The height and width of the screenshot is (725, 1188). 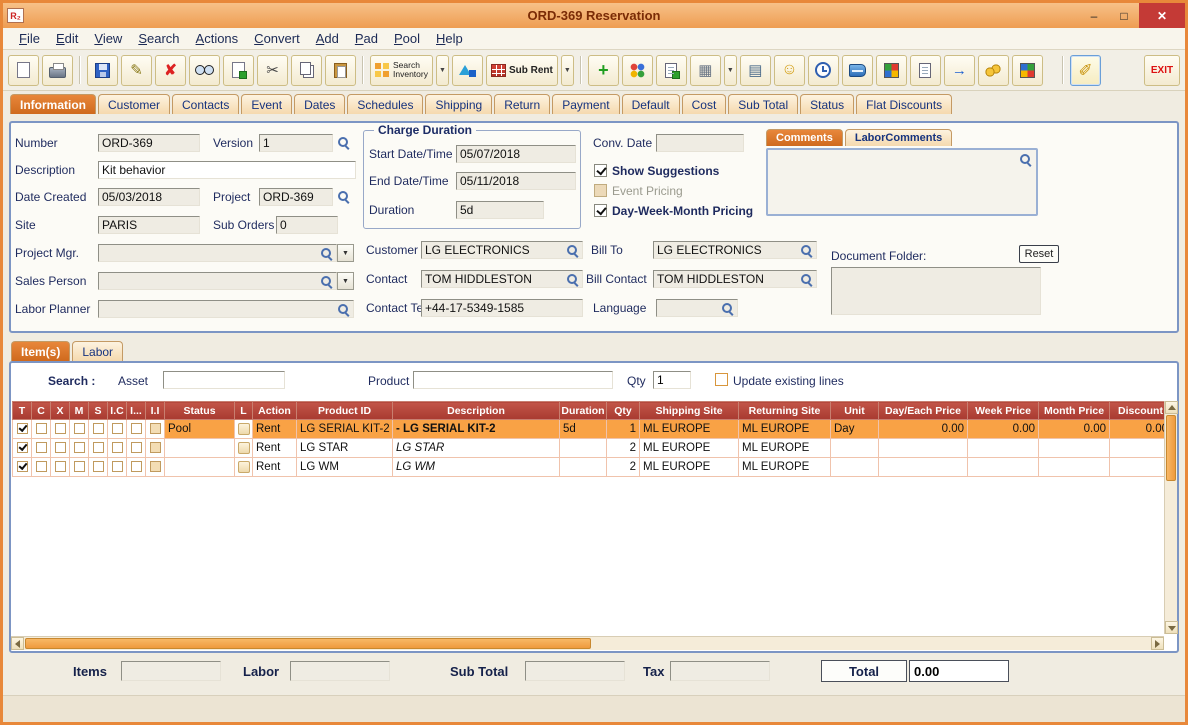 I want to click on new-button, so click(x=23, y=70).